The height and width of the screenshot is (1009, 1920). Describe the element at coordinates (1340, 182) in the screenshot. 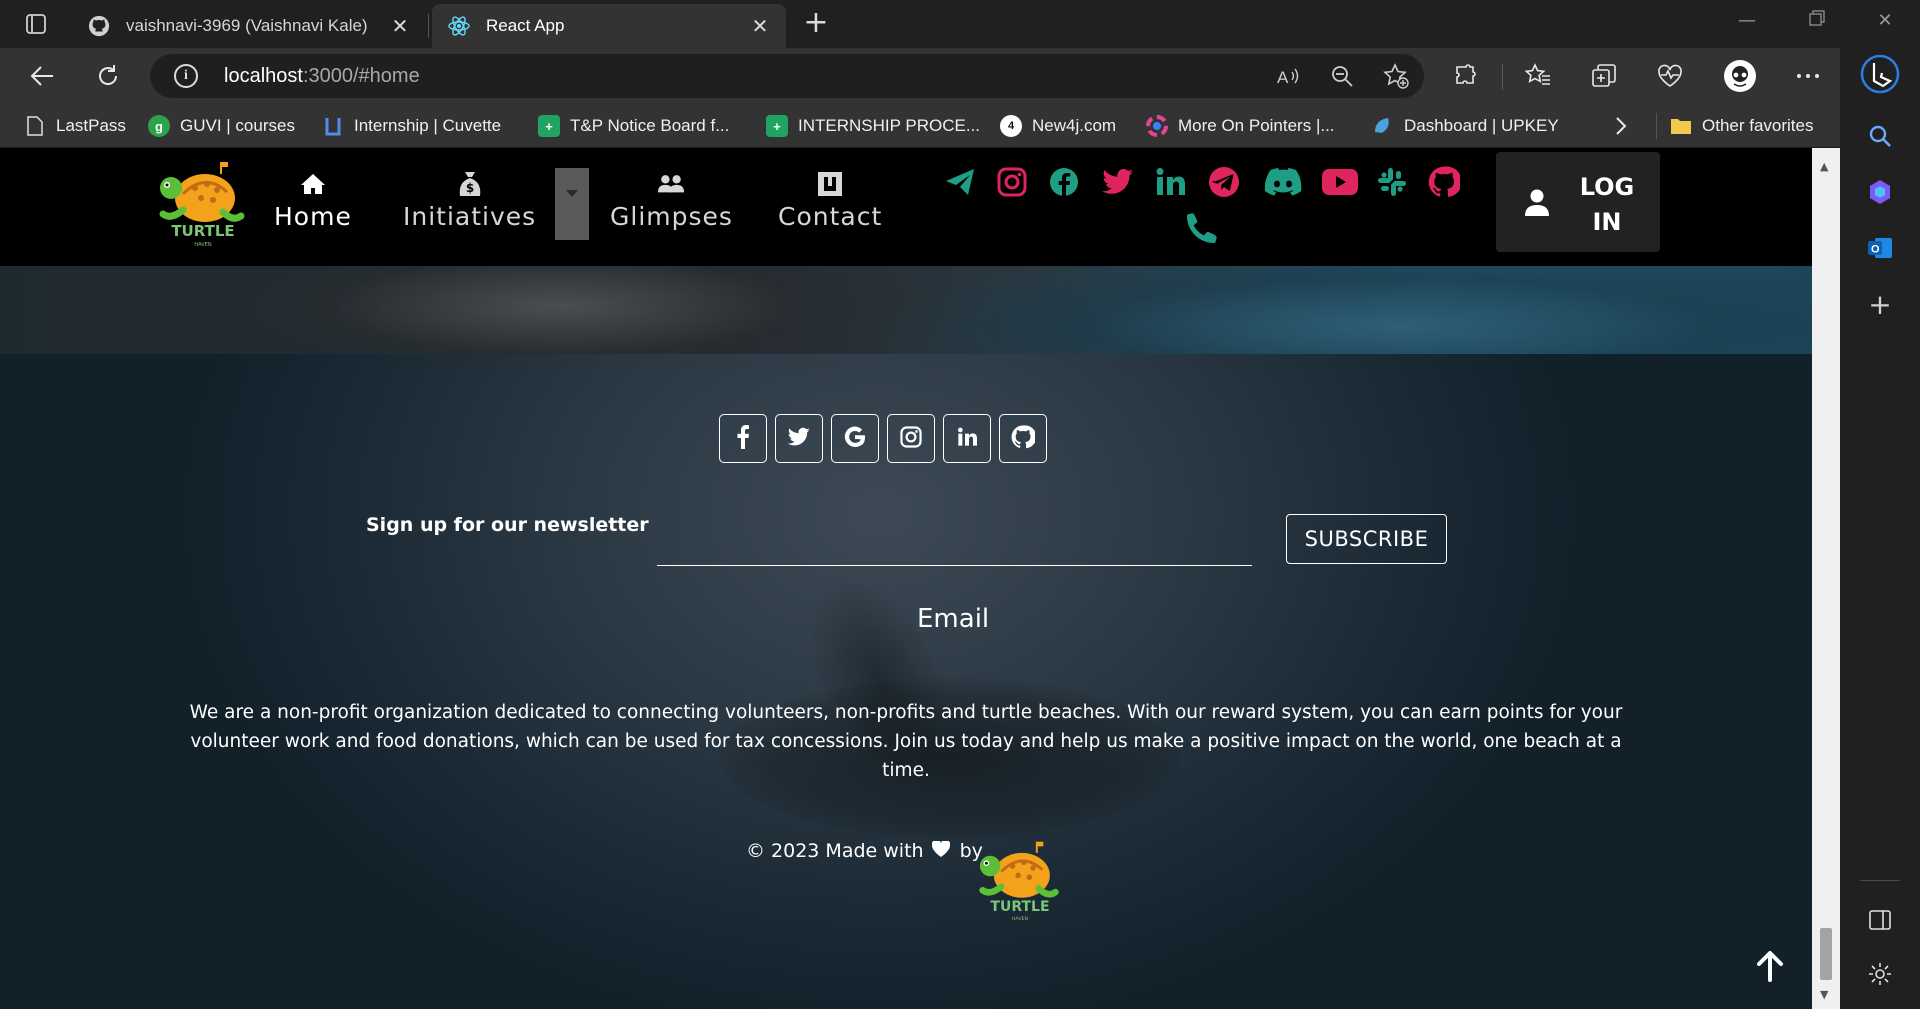

I see `youtube-icon` at that location.